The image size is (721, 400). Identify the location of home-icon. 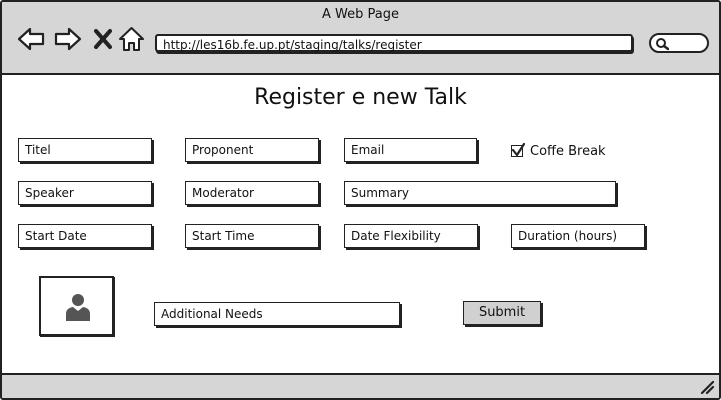
(131, 39).